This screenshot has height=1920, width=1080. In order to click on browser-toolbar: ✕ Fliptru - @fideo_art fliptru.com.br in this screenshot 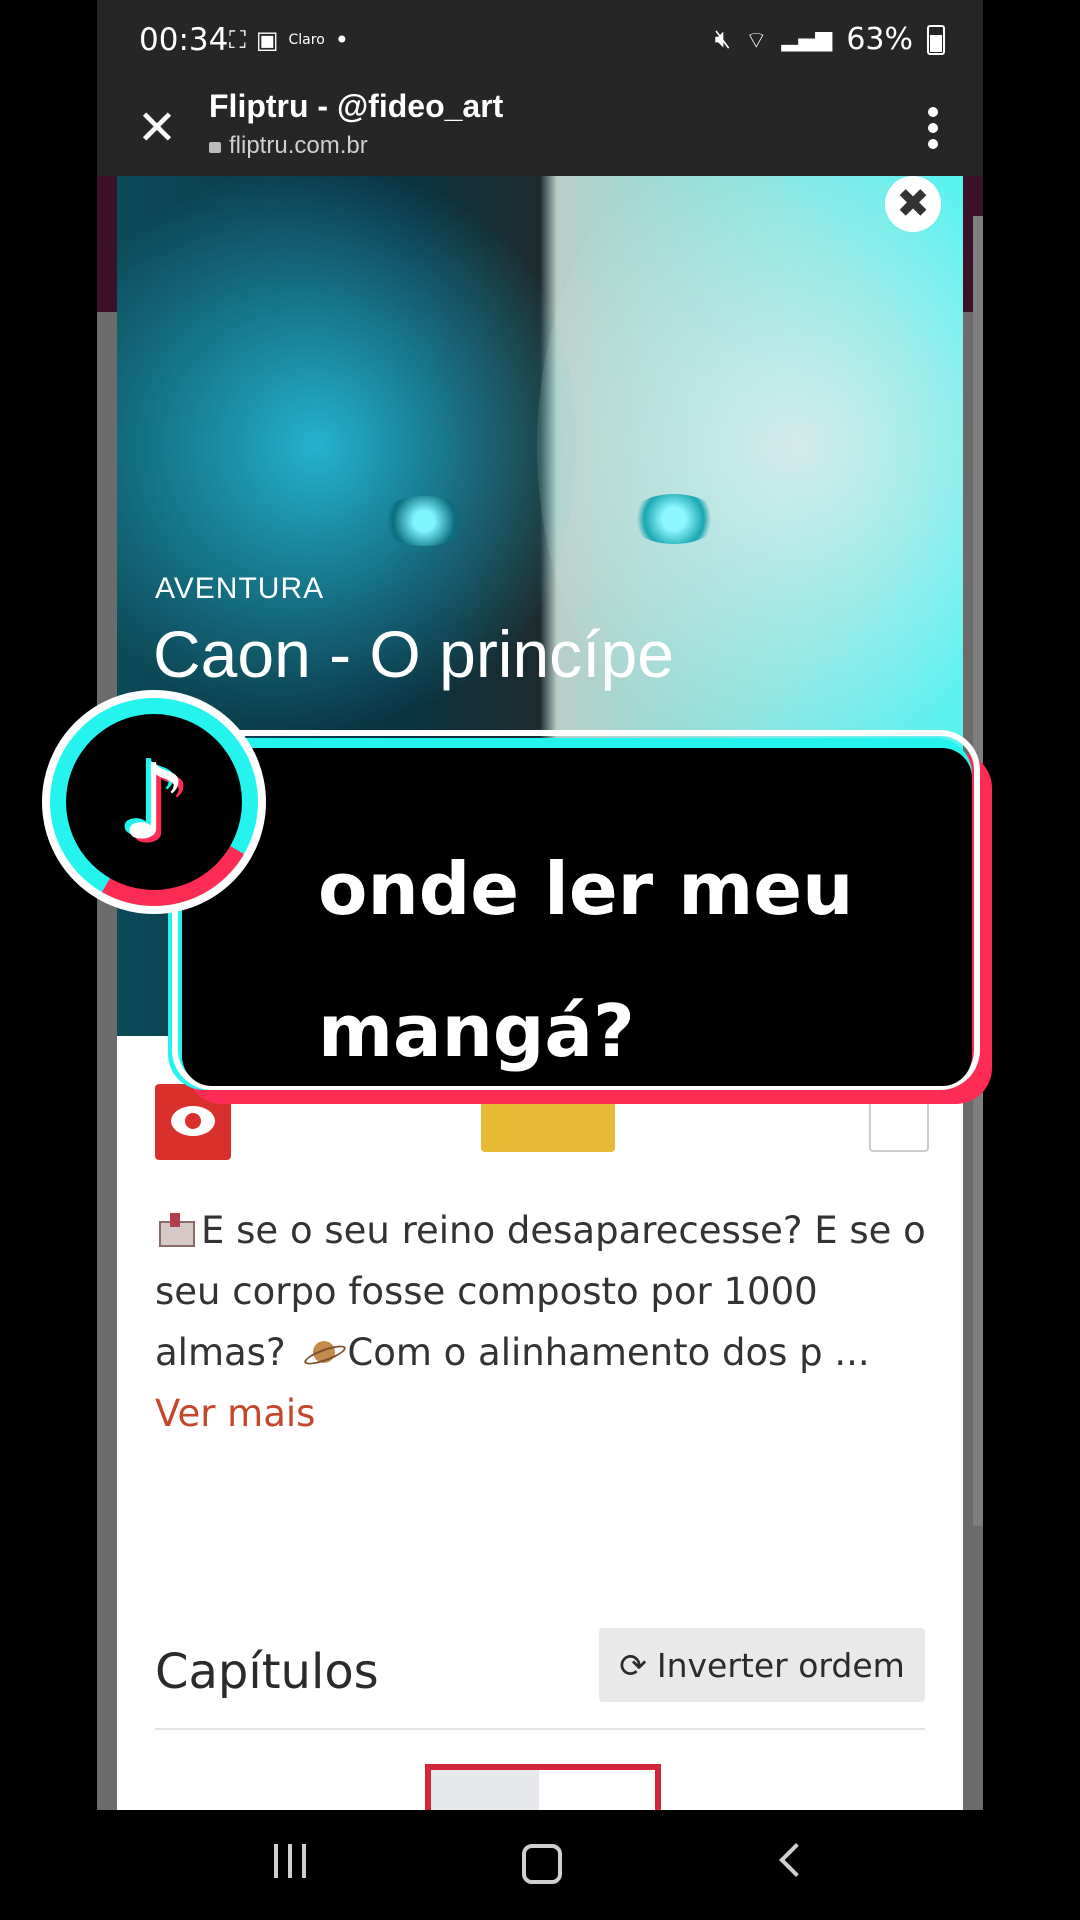, I will do `click(540, 130)`.